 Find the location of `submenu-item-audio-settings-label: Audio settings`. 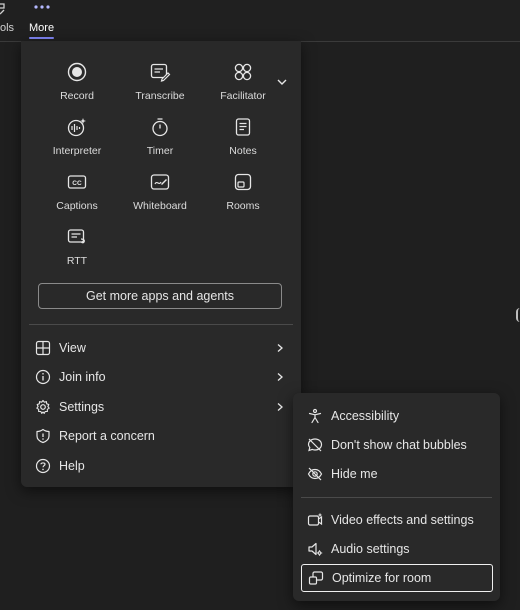

submenu-item-audio-settings-label: Audio settings is located at coordinates (370, 549).